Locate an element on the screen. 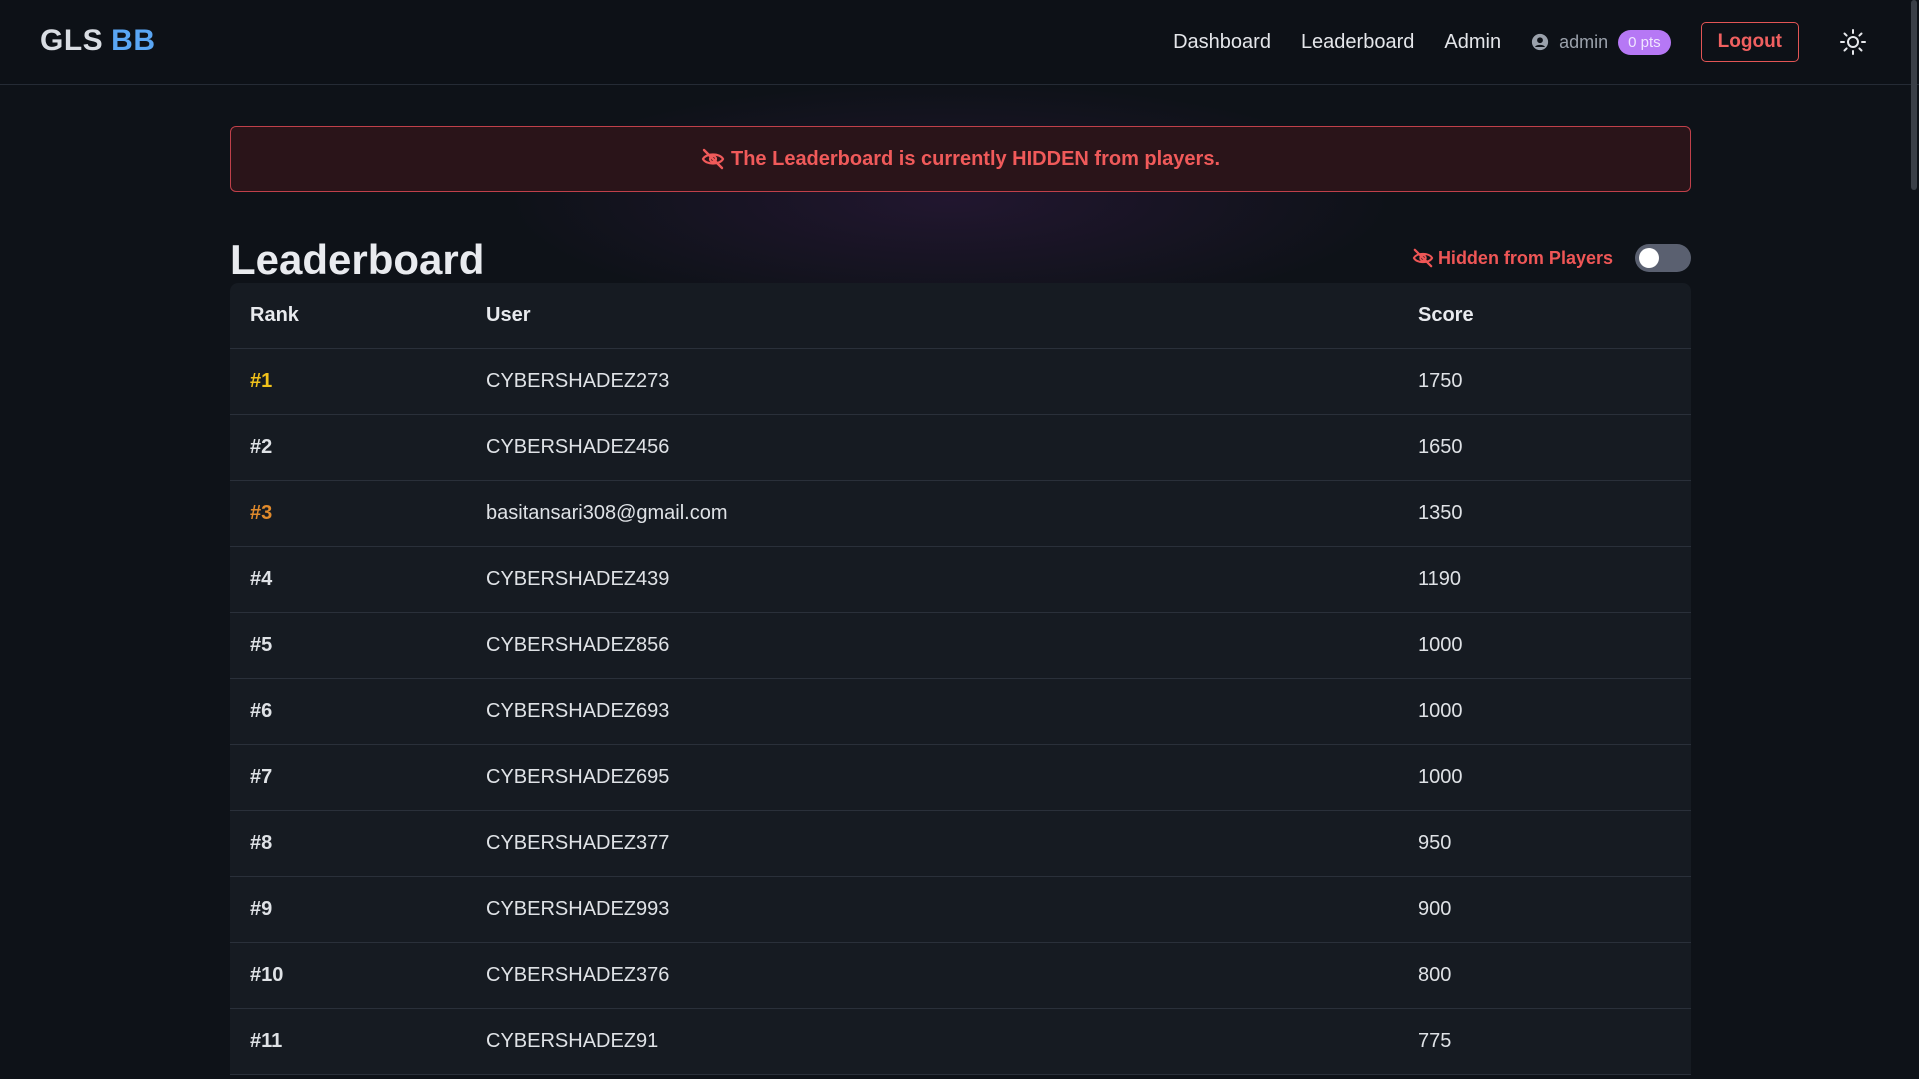 Image resolution: width=1919 pixels, height=1079 pixels. table-row: #11 CYBERSHADEZ91 775 is located at coordinates (960, 1042).